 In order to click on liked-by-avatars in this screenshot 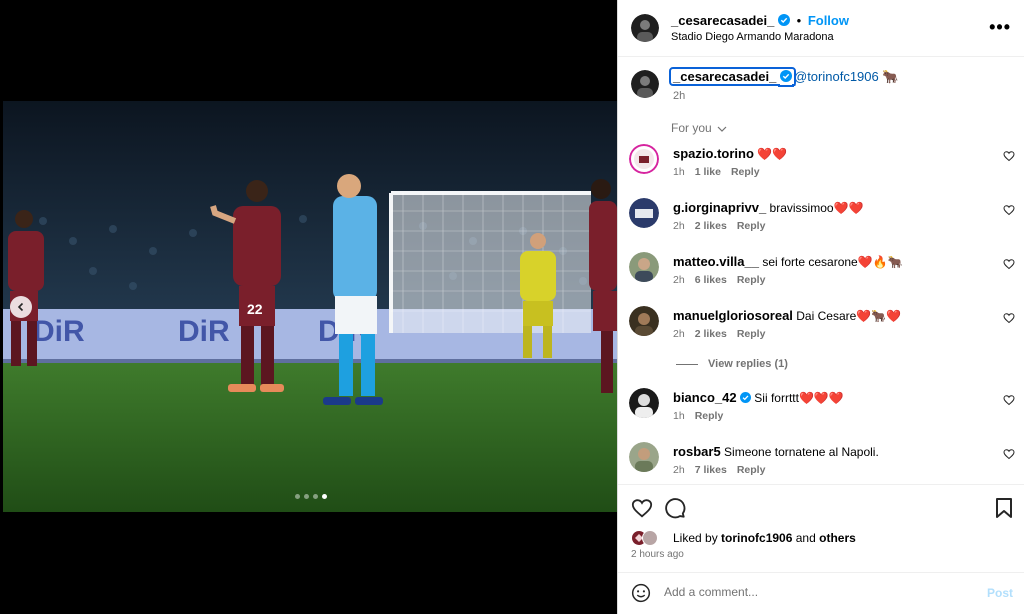, I will do `click(648, 538)`.